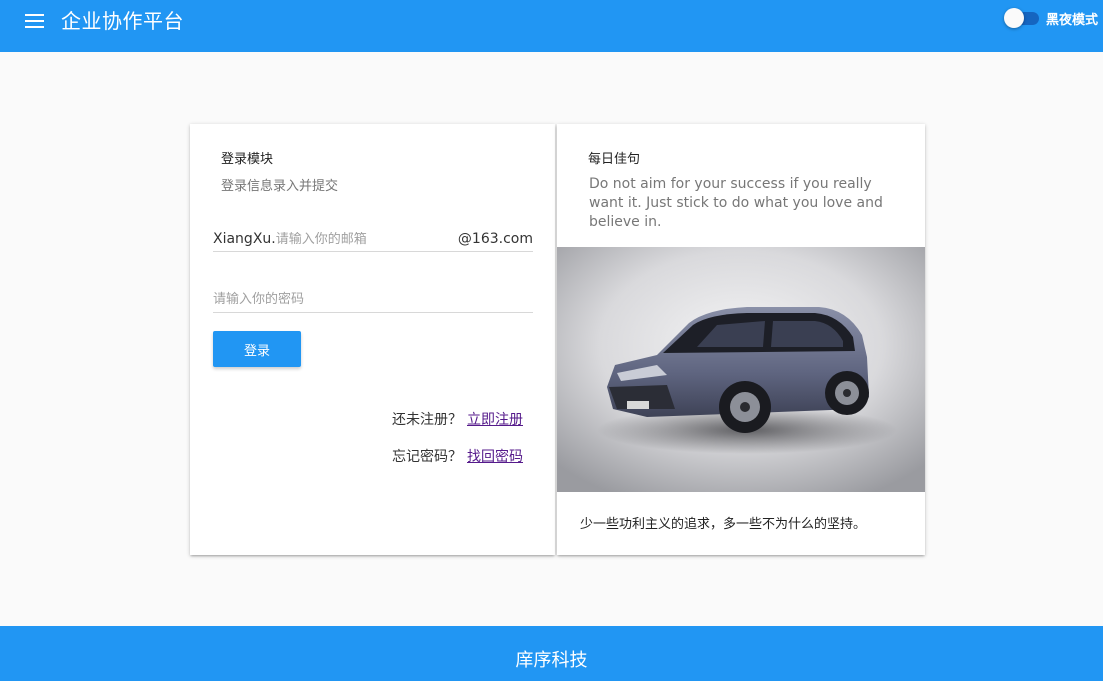 The width and height of the screenshot is (1103, 681). I want to click on email-suffix: @163.com, so click(495, 239).